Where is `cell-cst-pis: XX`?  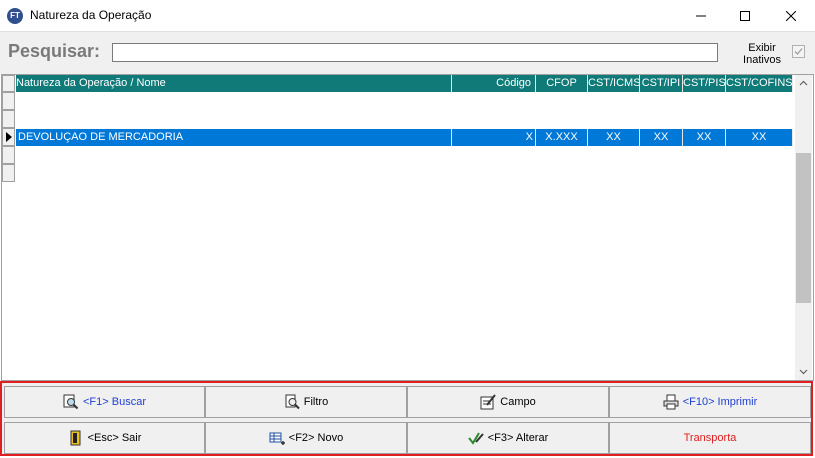
cell-cst-pis: XX is located at coordinates (704, 137).